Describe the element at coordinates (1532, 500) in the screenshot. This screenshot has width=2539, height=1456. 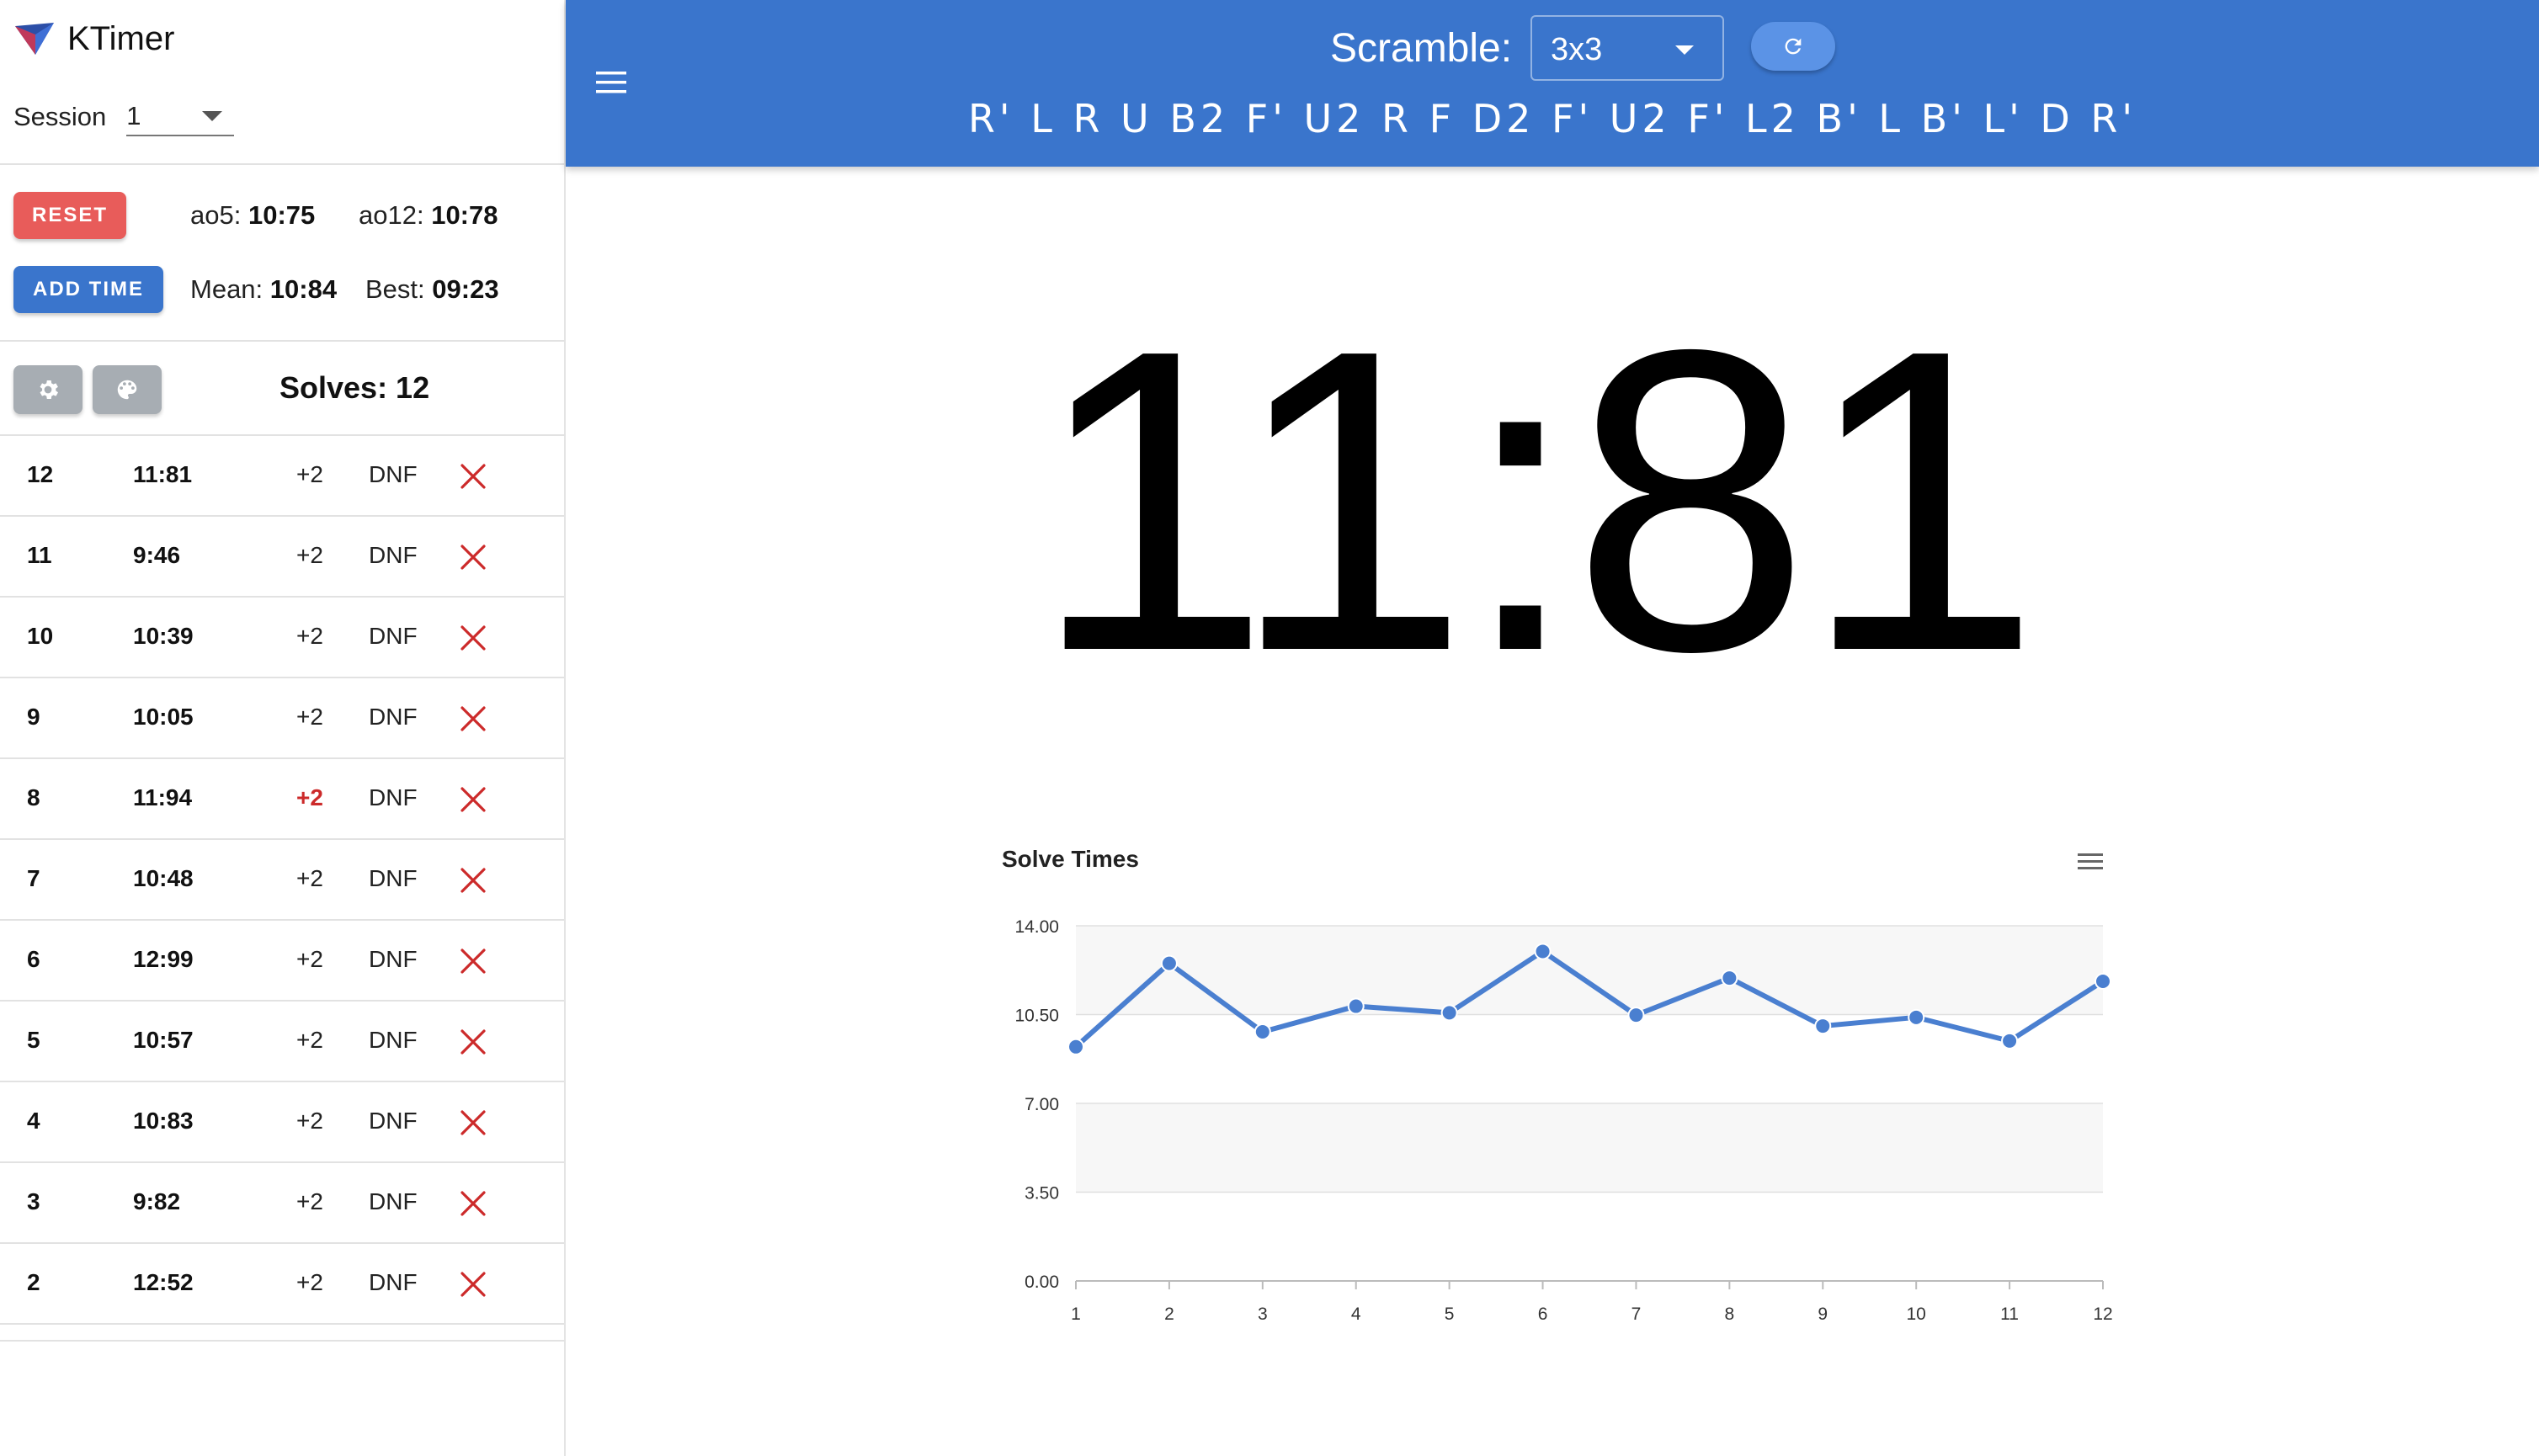
I see `timer-display: 11:81` at that location.